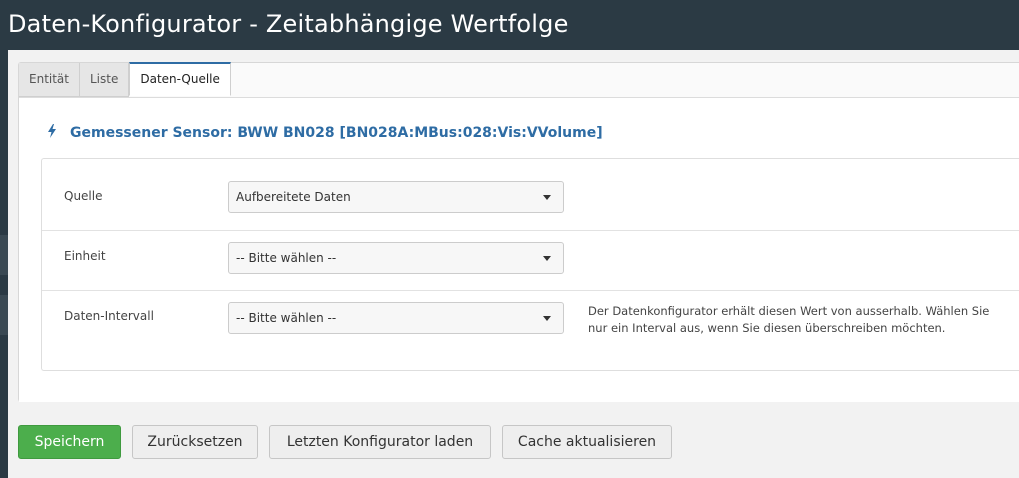  I want to click on quelle-label: Quelle, so click(83, 196).